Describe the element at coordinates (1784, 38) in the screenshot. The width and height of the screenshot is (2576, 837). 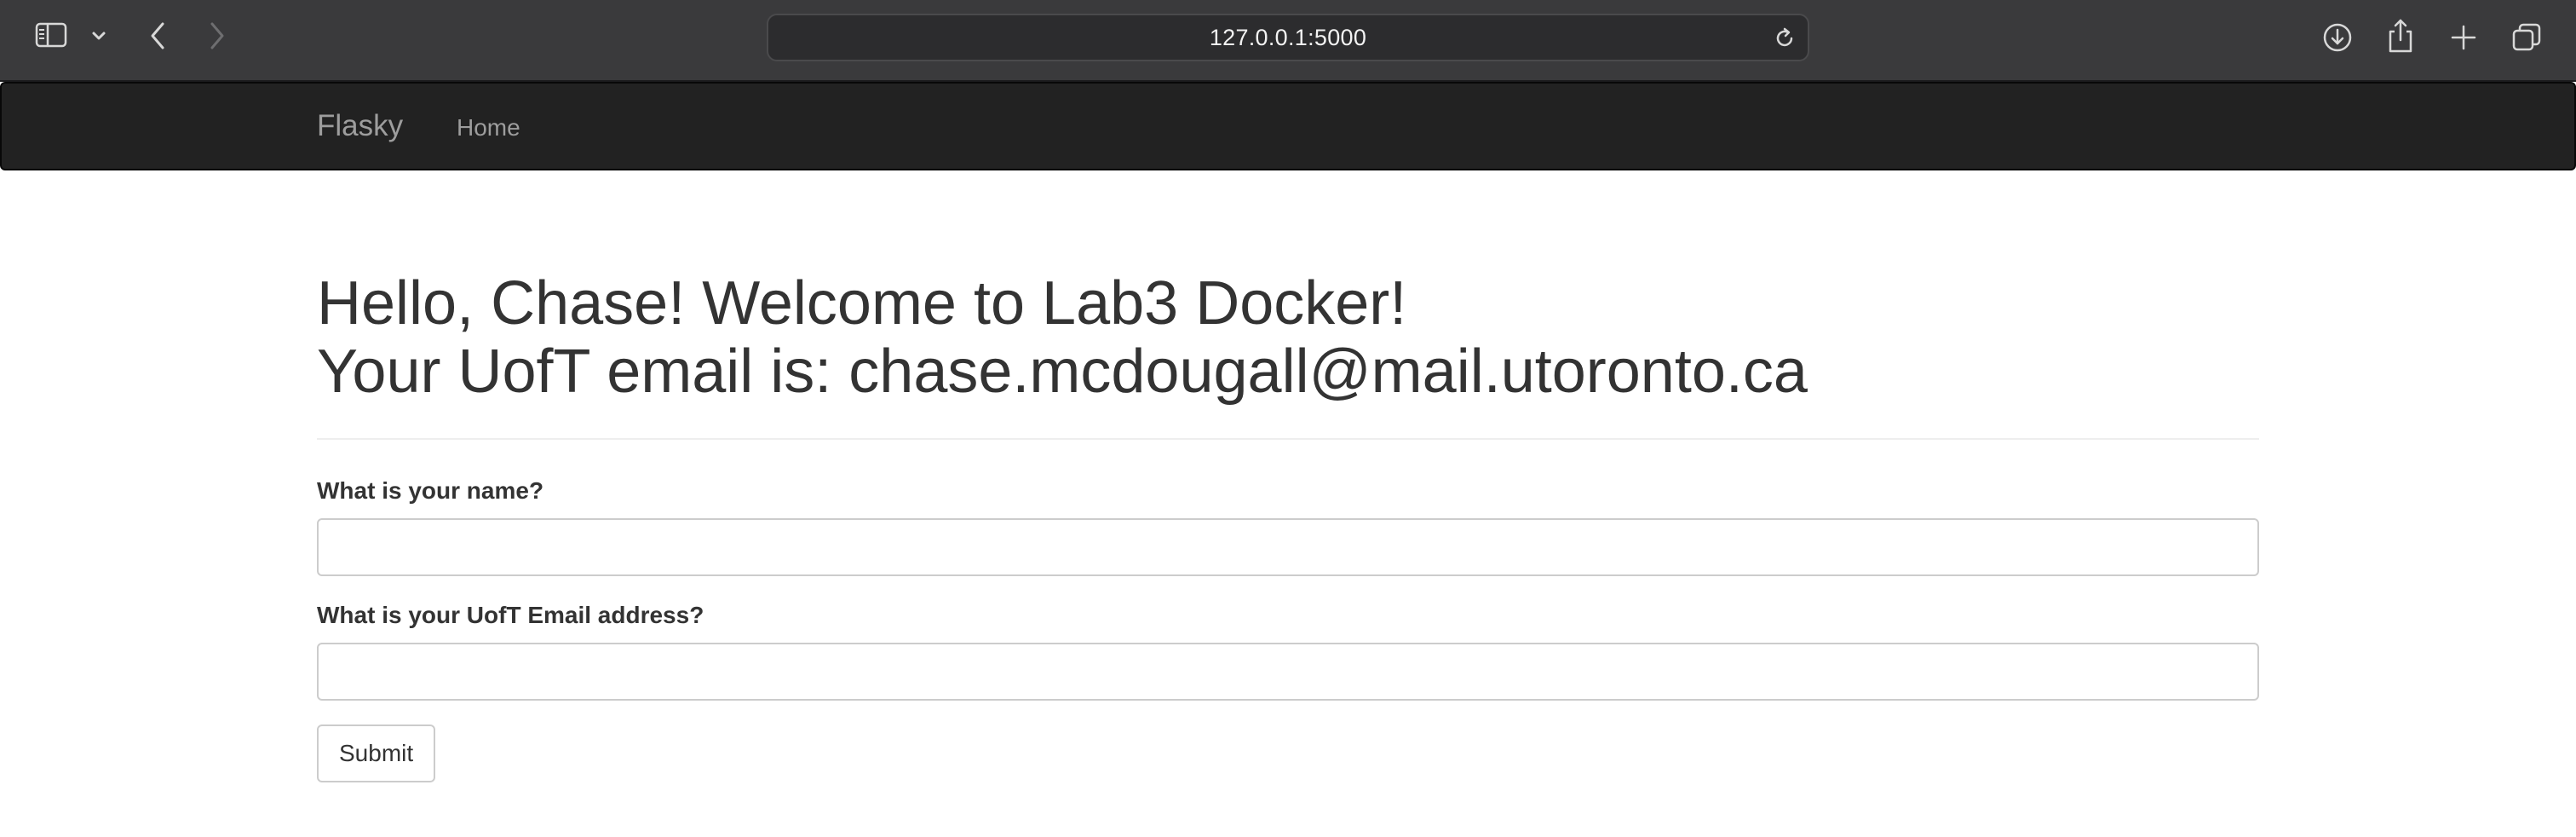
I see `reload-icon` at that location.